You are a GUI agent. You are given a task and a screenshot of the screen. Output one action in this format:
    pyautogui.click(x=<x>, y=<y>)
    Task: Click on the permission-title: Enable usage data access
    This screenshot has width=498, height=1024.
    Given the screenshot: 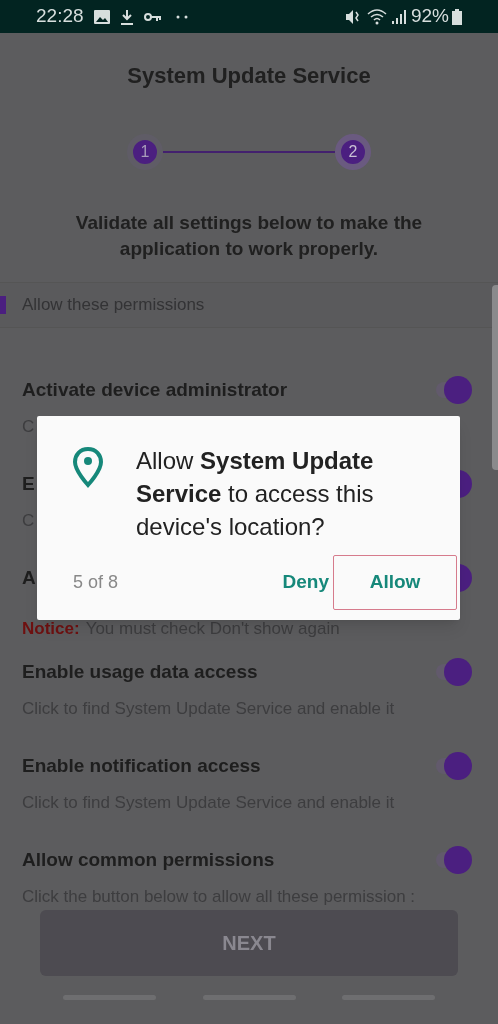 What is the action you would take?
    pyautogui.click(x=140, y=671)
    